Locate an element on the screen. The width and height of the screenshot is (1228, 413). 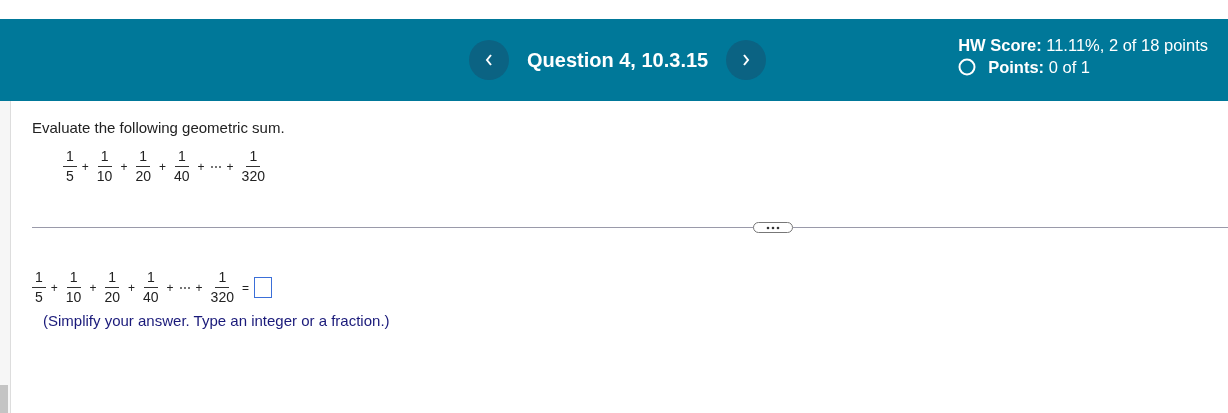
answer-box is located at coordinates (263, 287).